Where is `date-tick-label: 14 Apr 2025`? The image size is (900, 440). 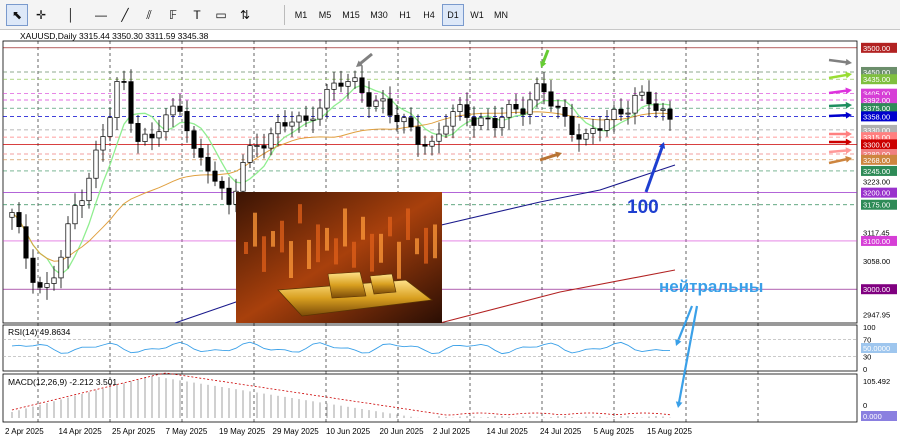 date-tick-label: 14 Apr 2025 is located at coordinates (81, 431).